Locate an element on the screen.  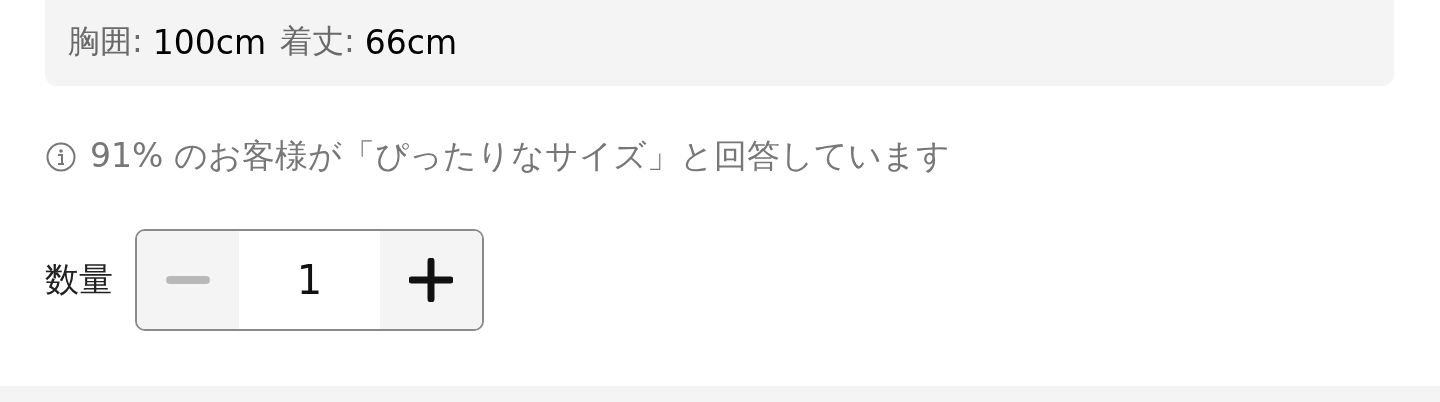
quantity-label: 数量 is located at coordinates (79, 279).